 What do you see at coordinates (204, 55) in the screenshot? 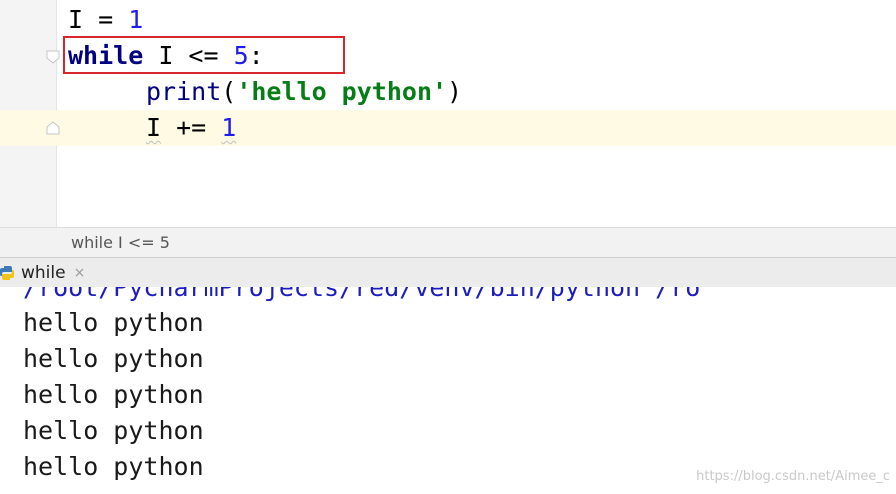
I see `annotation-highlight-box` at bounding box center [204, 55].